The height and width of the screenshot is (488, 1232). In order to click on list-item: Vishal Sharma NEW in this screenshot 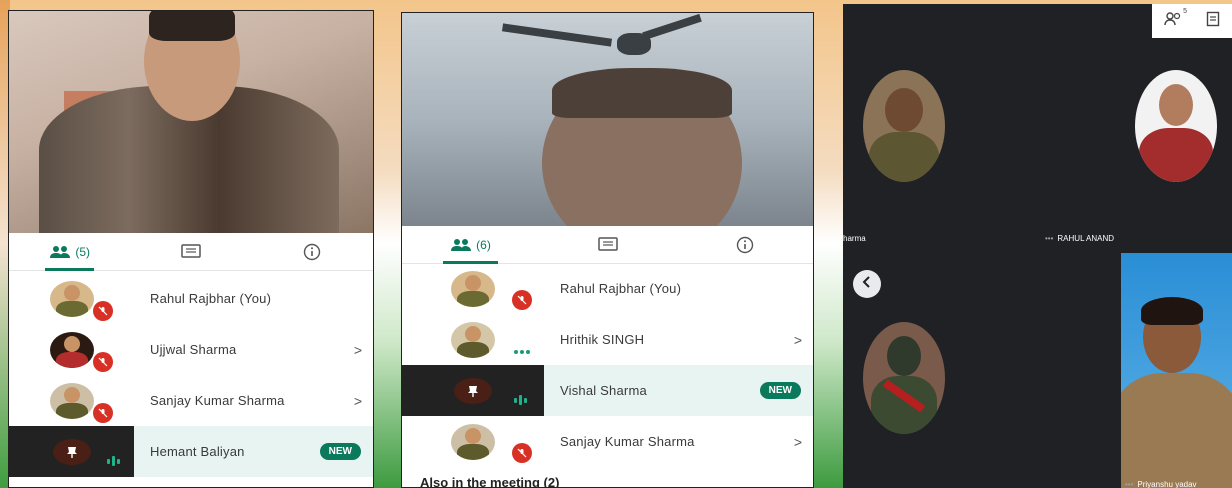, I will do `click(607, 390)`.